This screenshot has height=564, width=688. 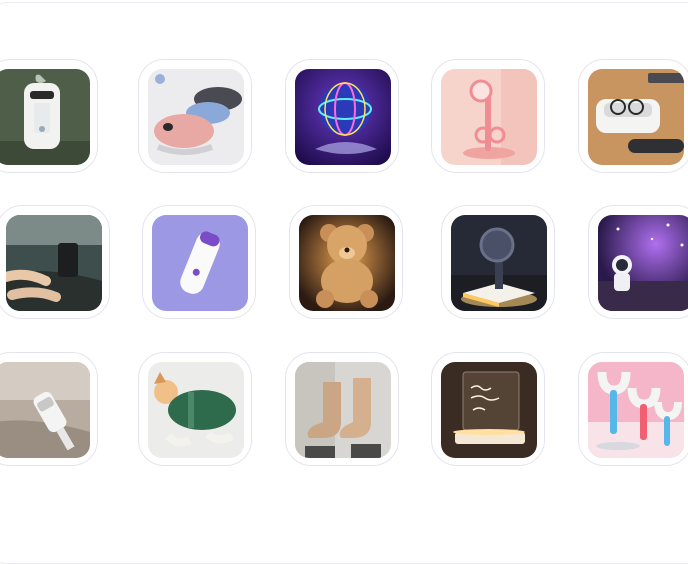 I want to click on humidifier-icon, so click(x=45, y=117).